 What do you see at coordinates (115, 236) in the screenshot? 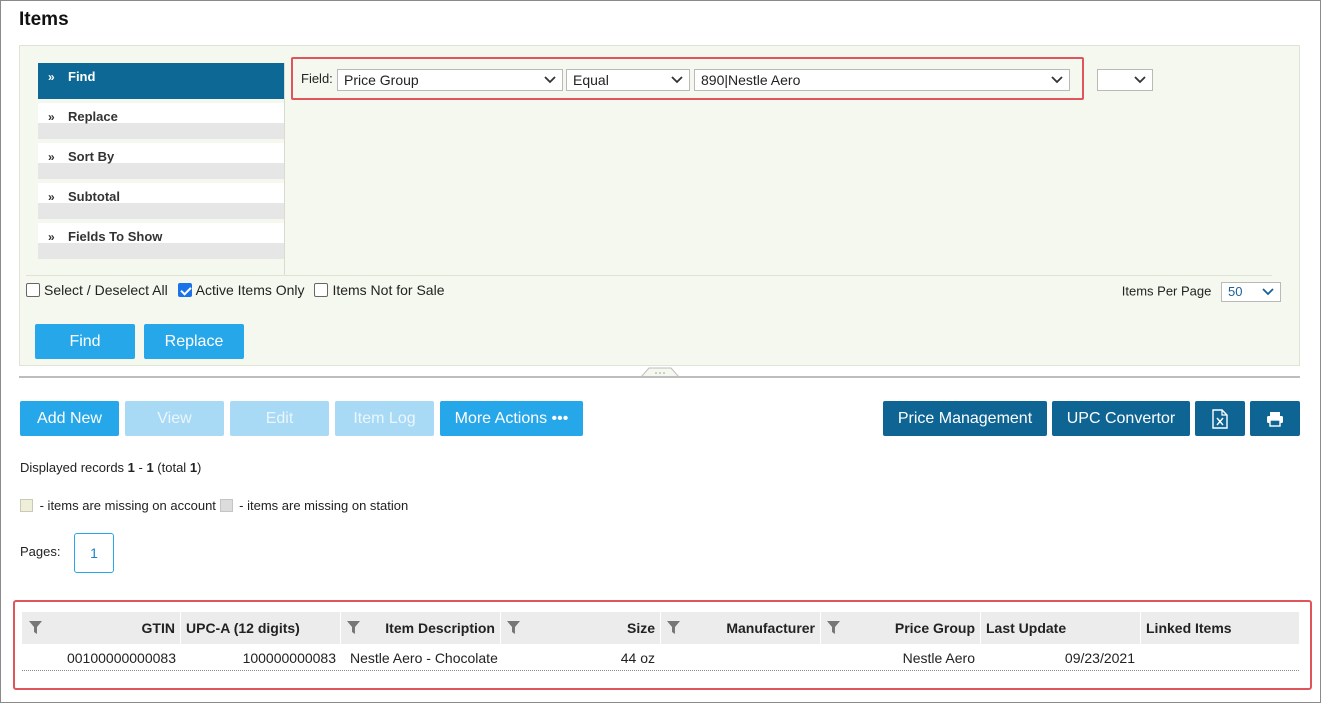
I see `side-menu-label: Fields To Show` at bounding box center [115, 236].